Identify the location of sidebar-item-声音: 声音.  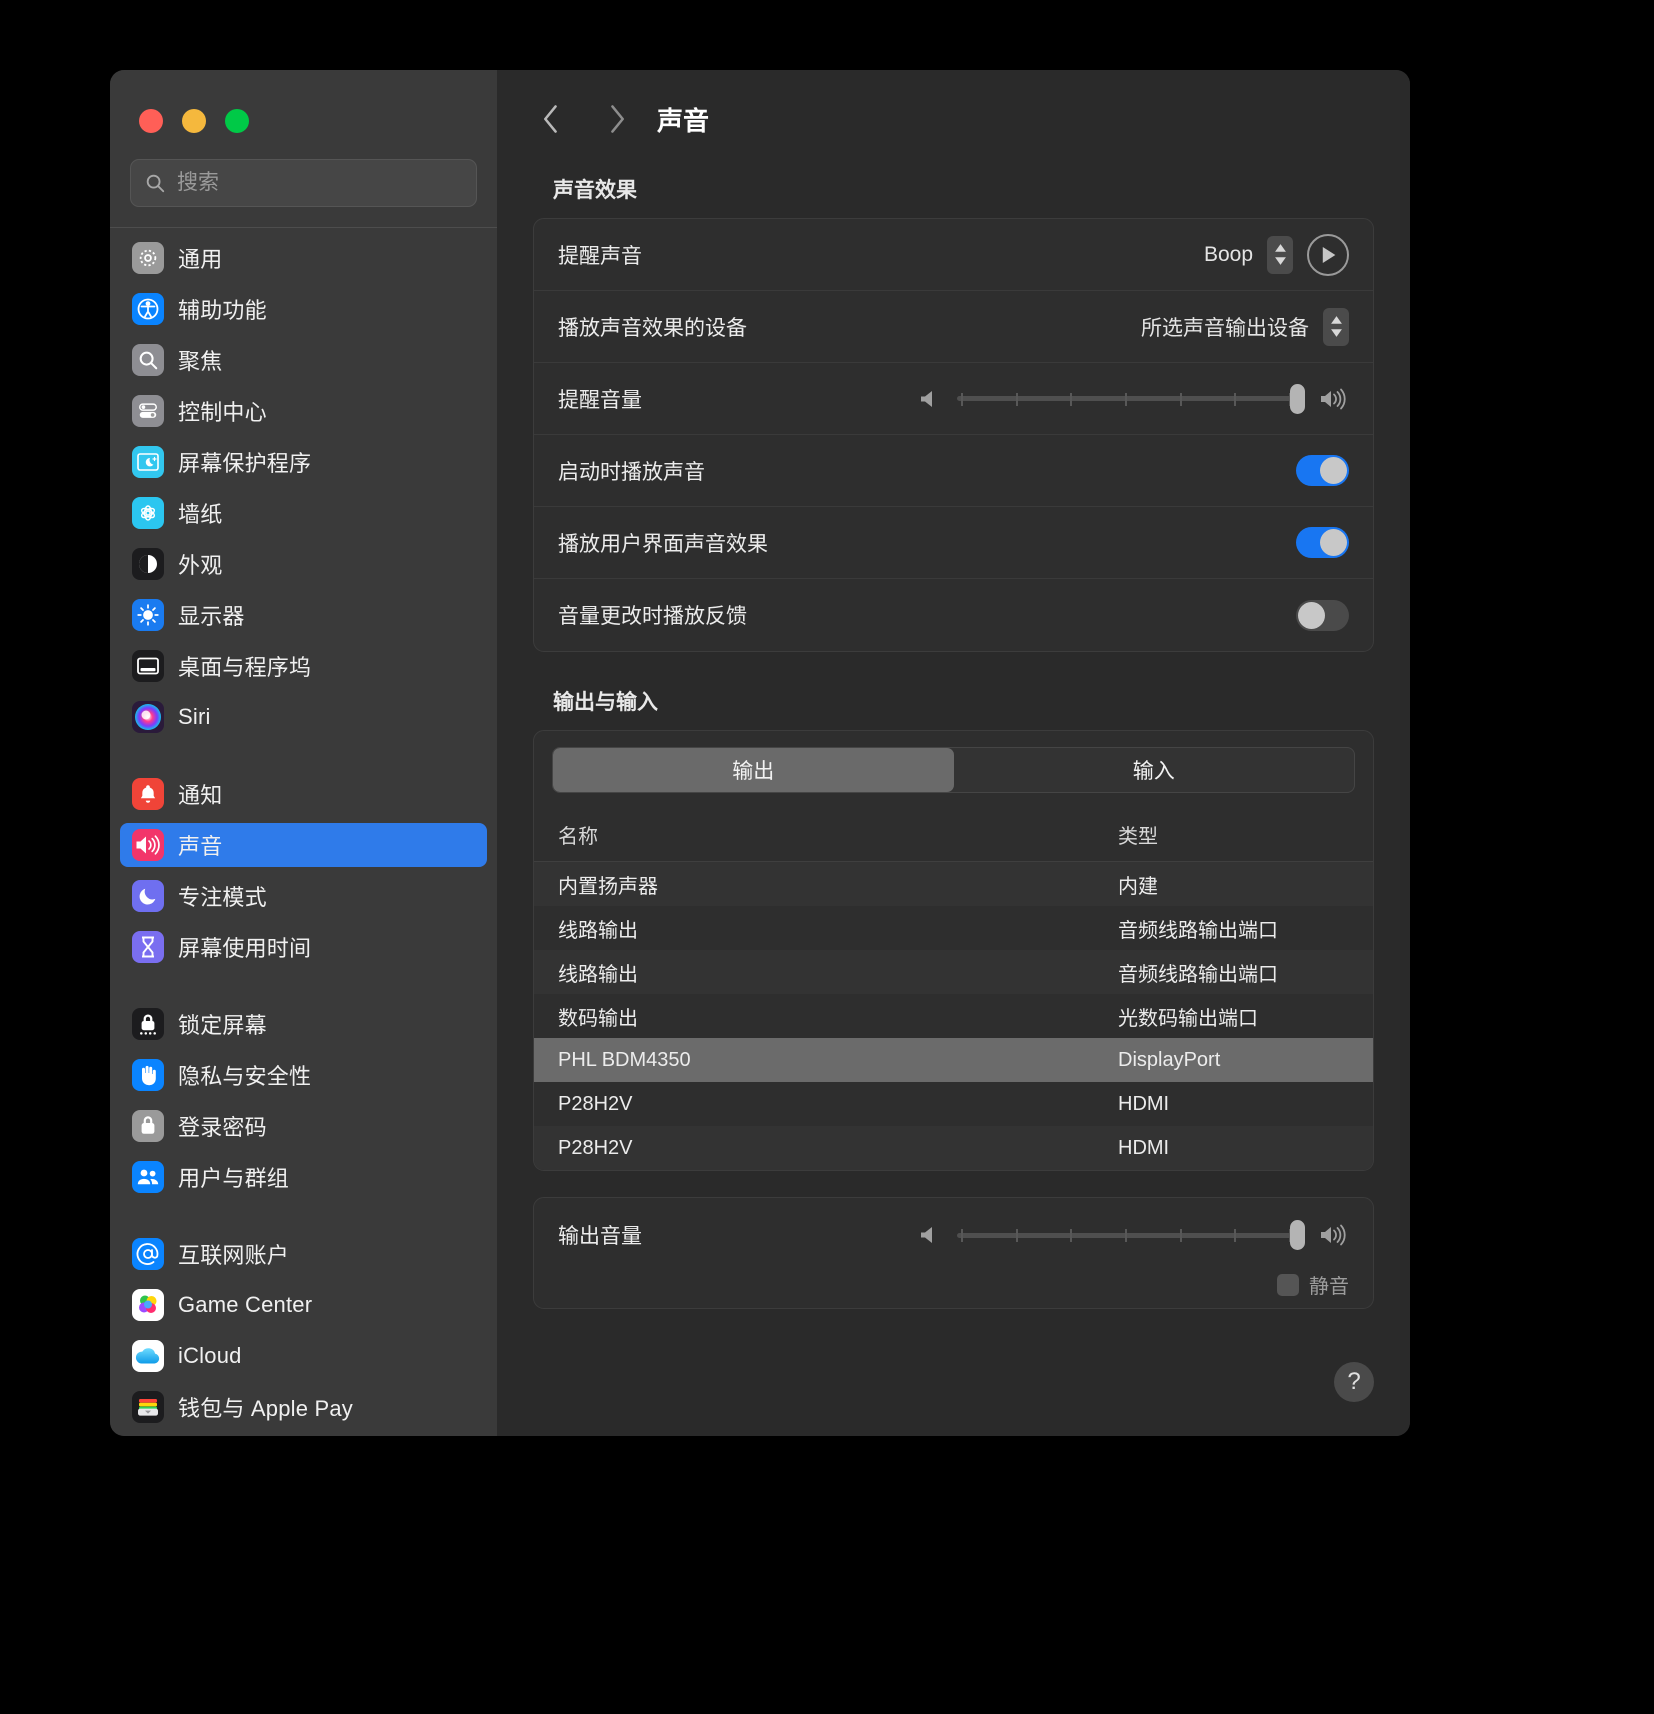
(303, 845).